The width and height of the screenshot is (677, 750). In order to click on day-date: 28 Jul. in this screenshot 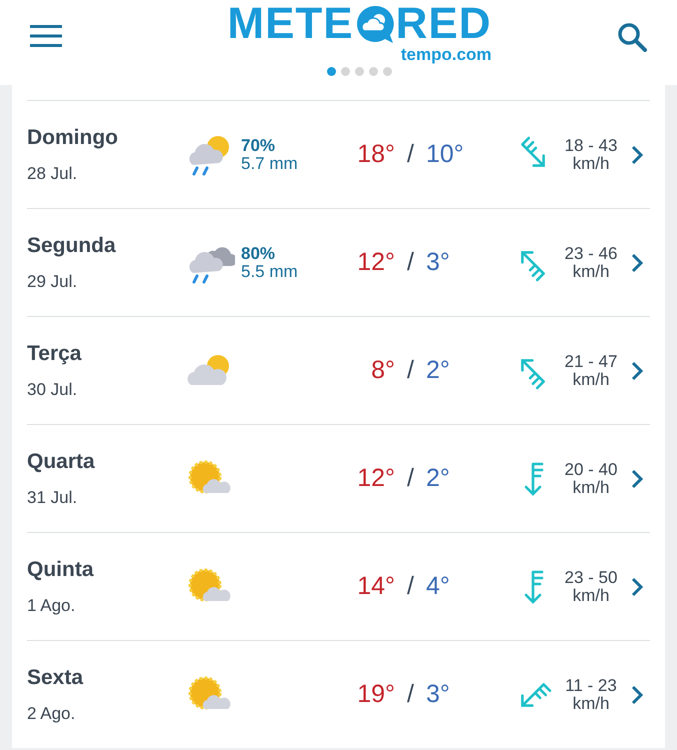, I will do `click(52, 174)`.